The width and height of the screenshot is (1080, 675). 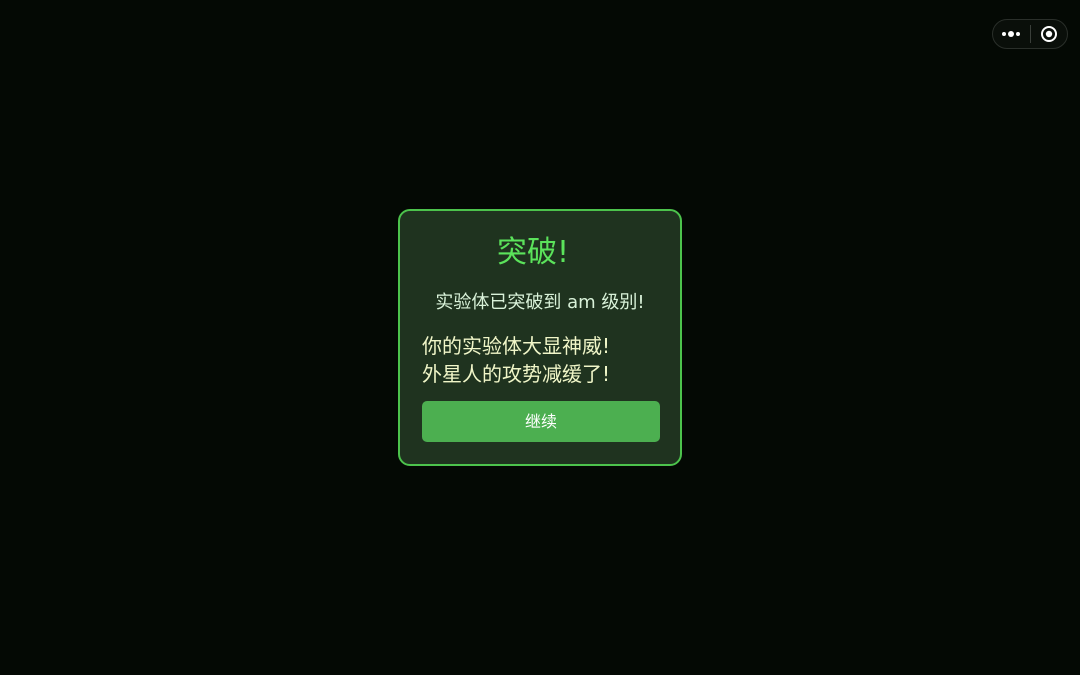 What do you see at coordinates (541, 421) in the screenshot?
I see `continue-button: 继续` at bounding box center [541, 421].